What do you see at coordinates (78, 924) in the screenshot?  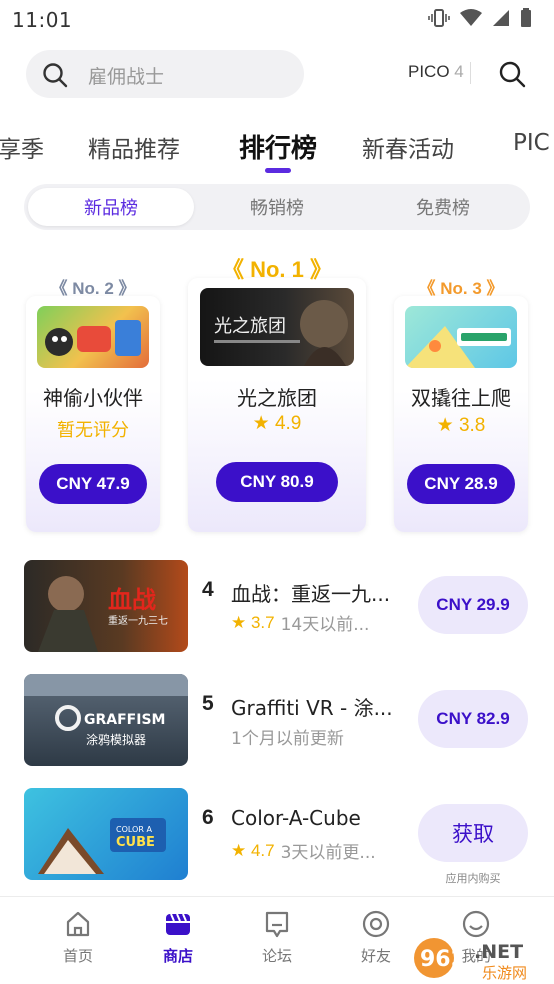 I see `home-icon` at bounding box center [78, 924].